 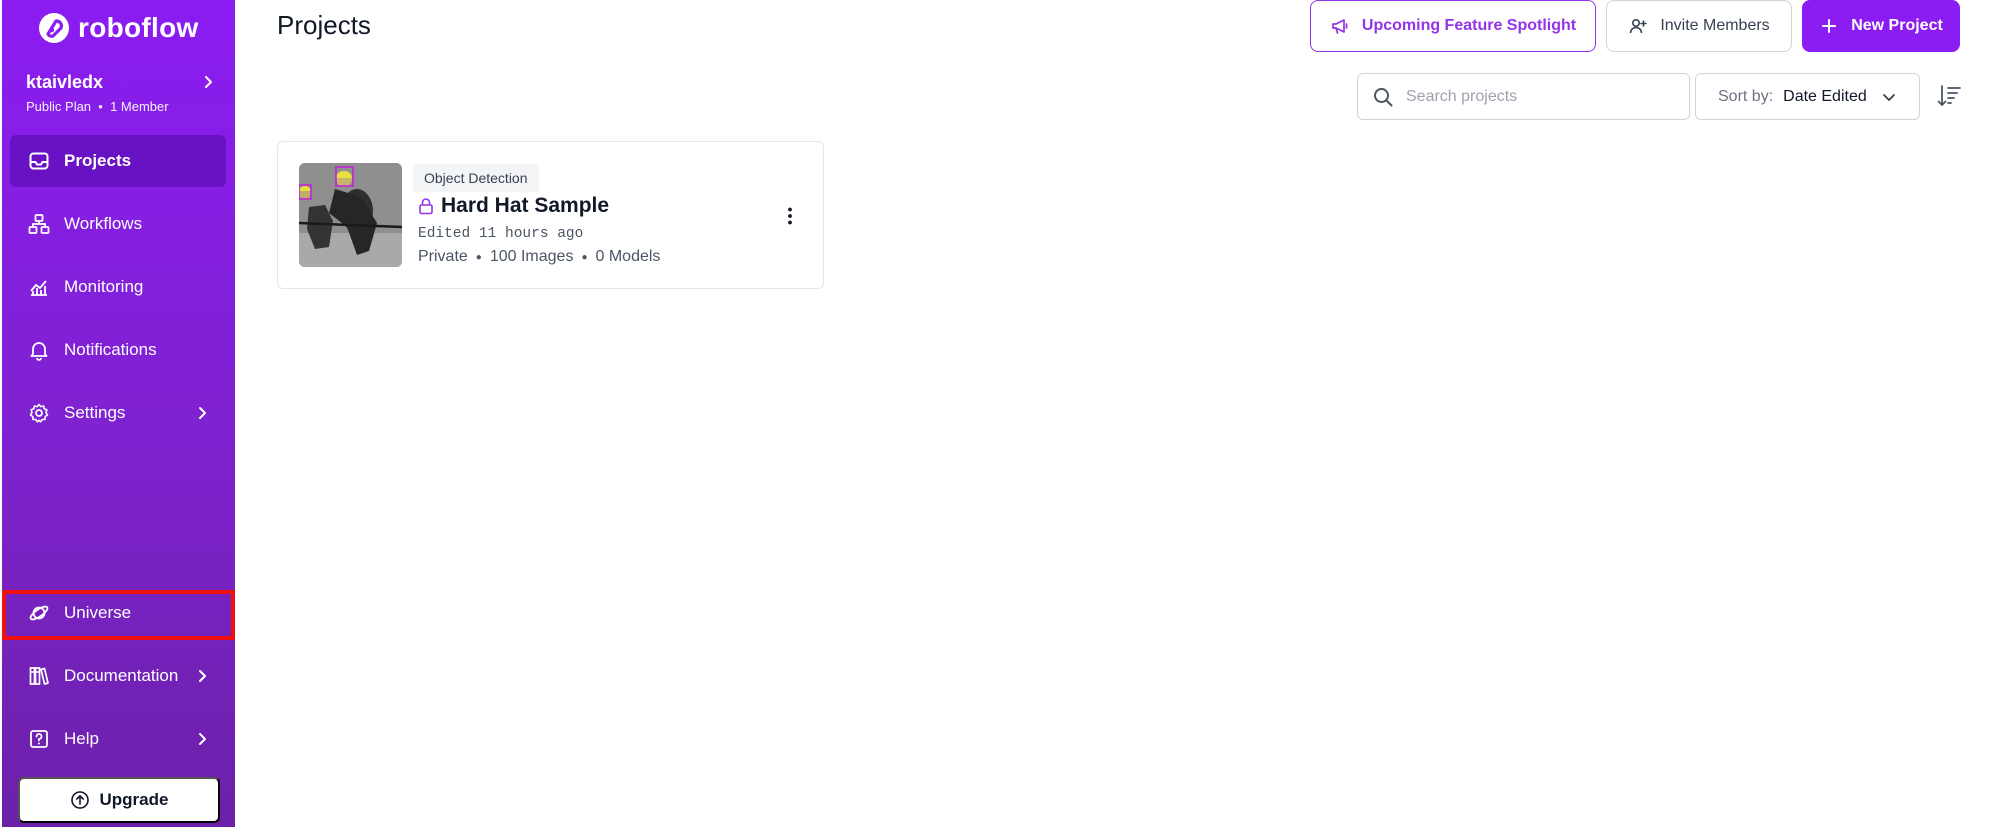 I want to click on workspace-plan: Public Plan, so click(x=59, y=106).